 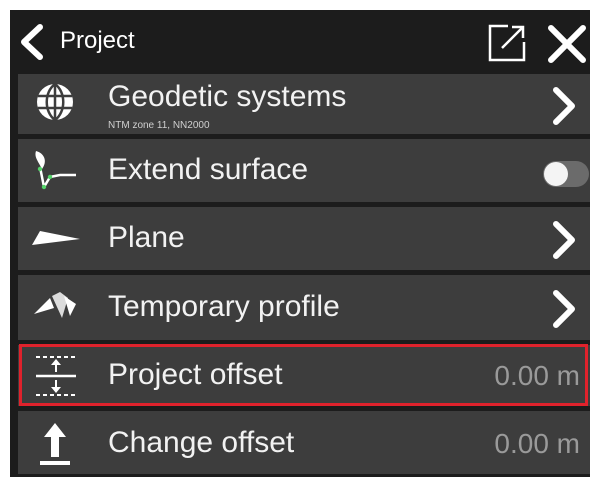 I want to click on extend-surface-icon, so click(x=55, y=170).